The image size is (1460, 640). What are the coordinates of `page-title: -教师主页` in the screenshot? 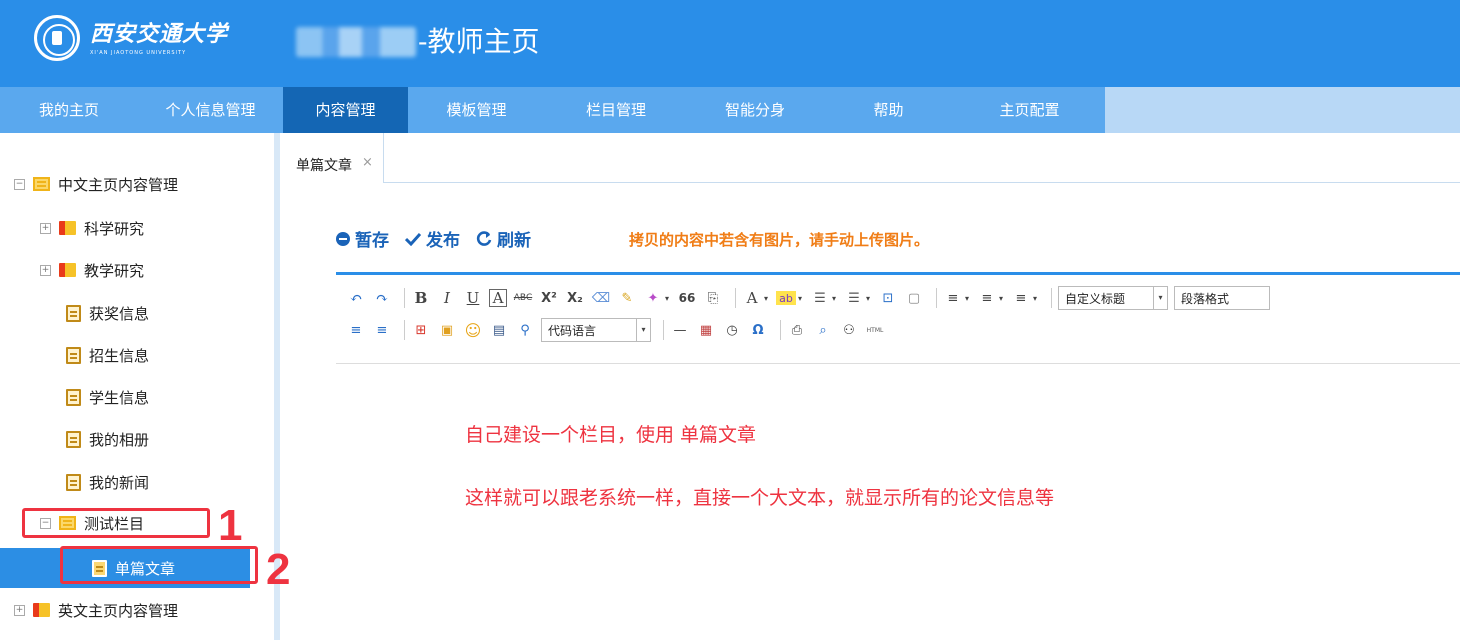 It's located at (417, 42).